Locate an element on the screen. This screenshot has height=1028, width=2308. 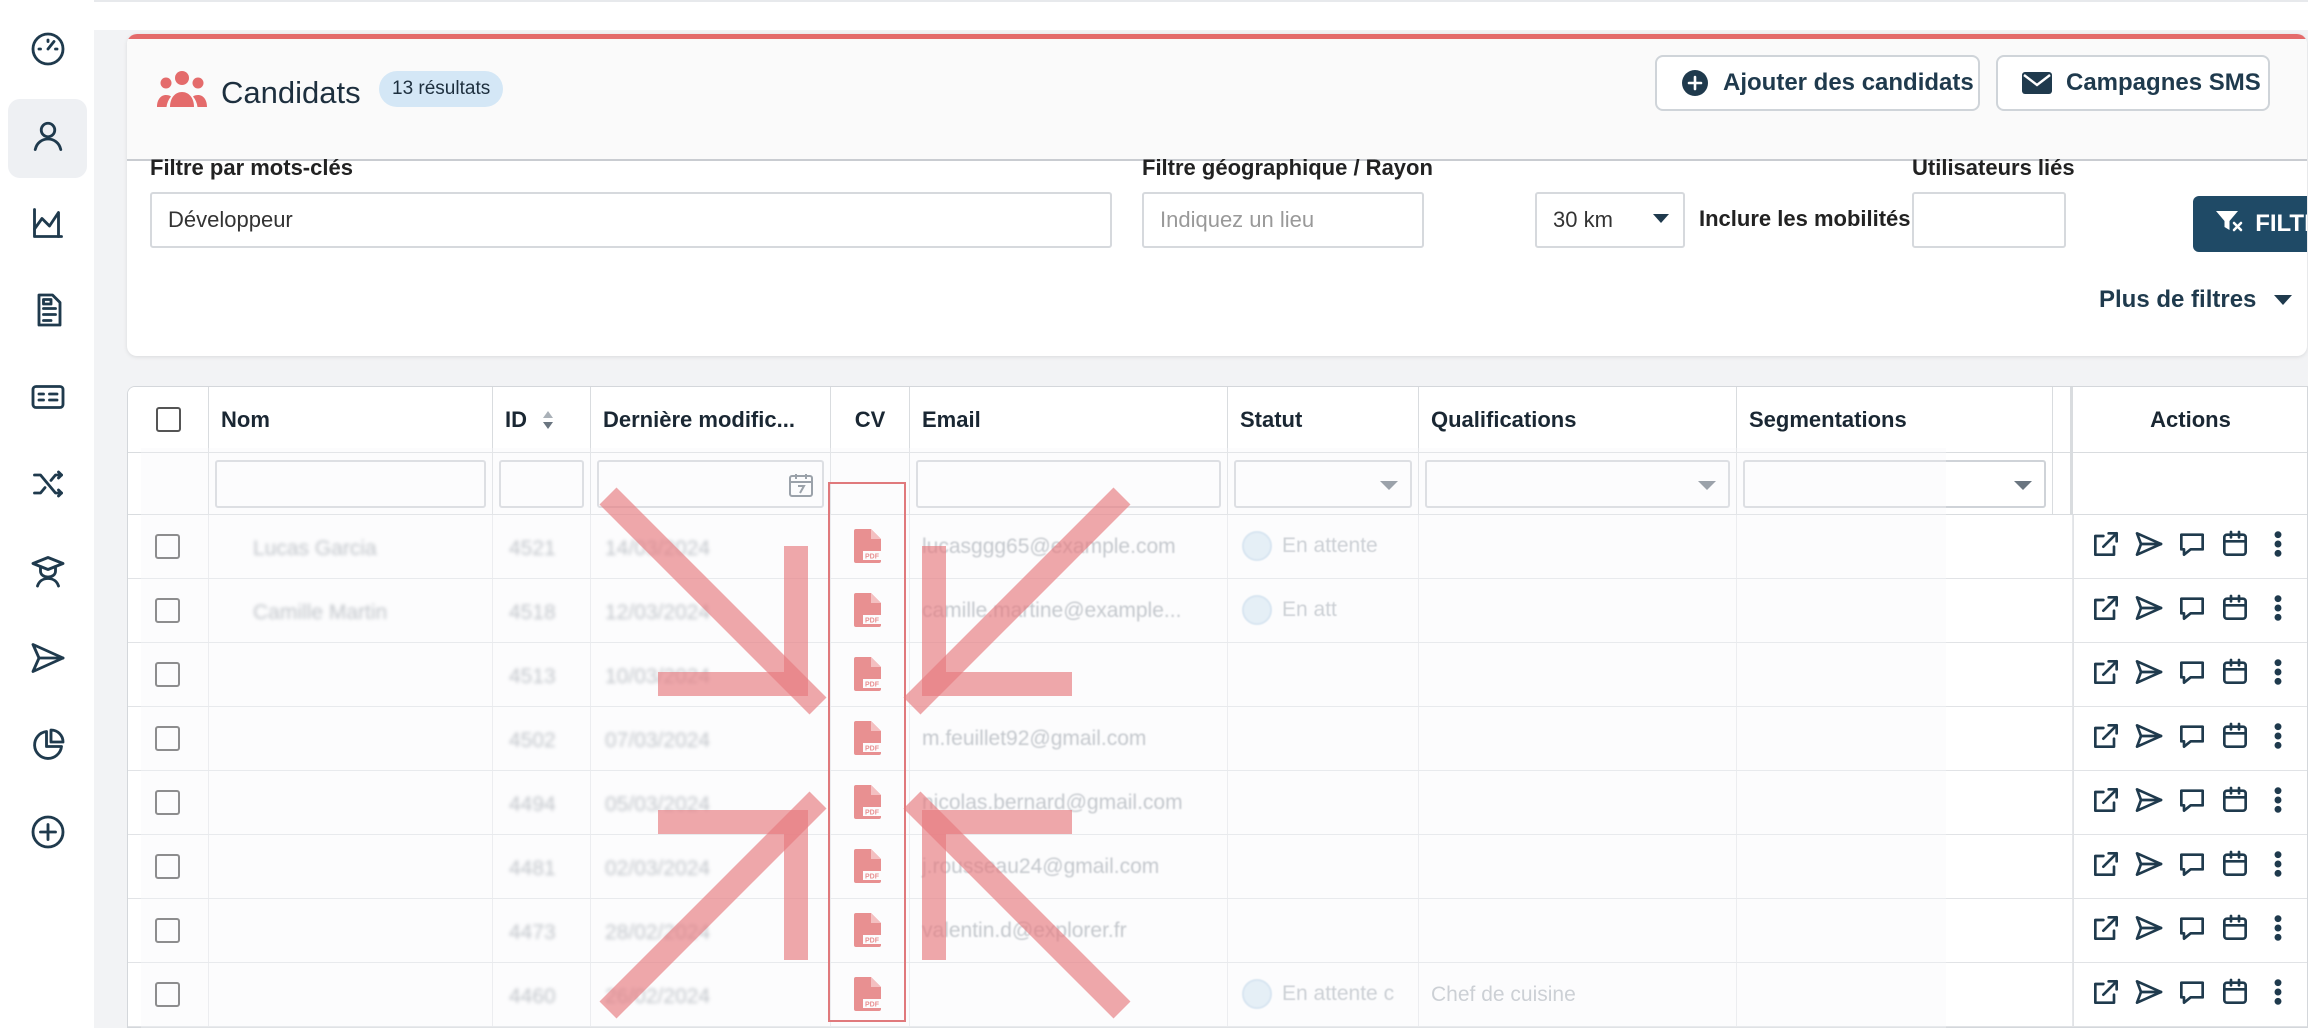
linked-users-input is located at coordinates (1989, 220).